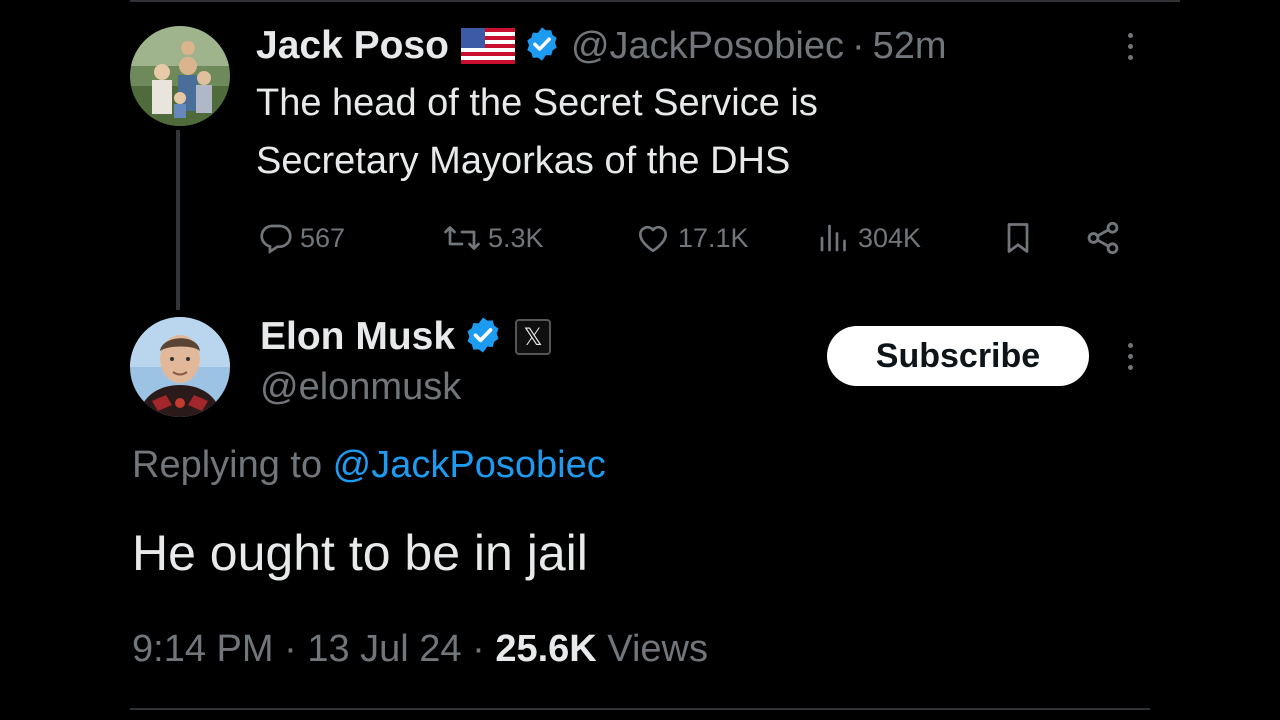 The height and width of the screenshot is (720, 1280). What do you see at coordinates (655, 1) in the screenshot?
I see `top-divider` at bounding box center [655, 1].